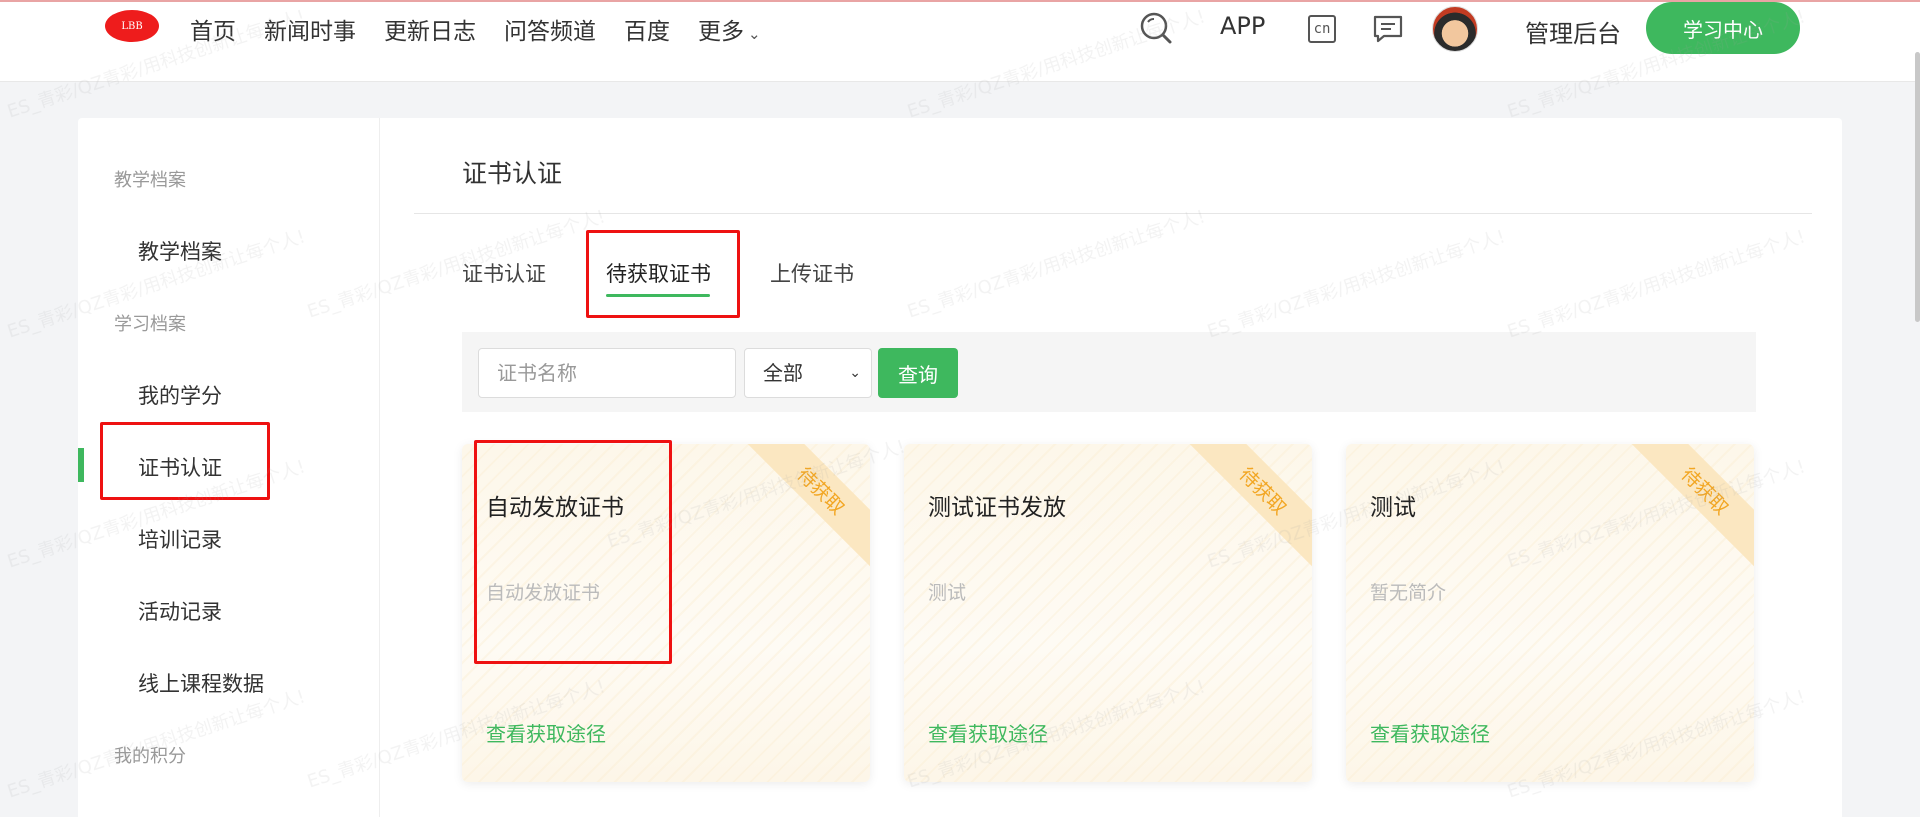 The image size is (1920, 817). What do you see at coordinates (663, 274) in the screenshot?
I see `highlight-box-tab` at bounding box center [663, 274].